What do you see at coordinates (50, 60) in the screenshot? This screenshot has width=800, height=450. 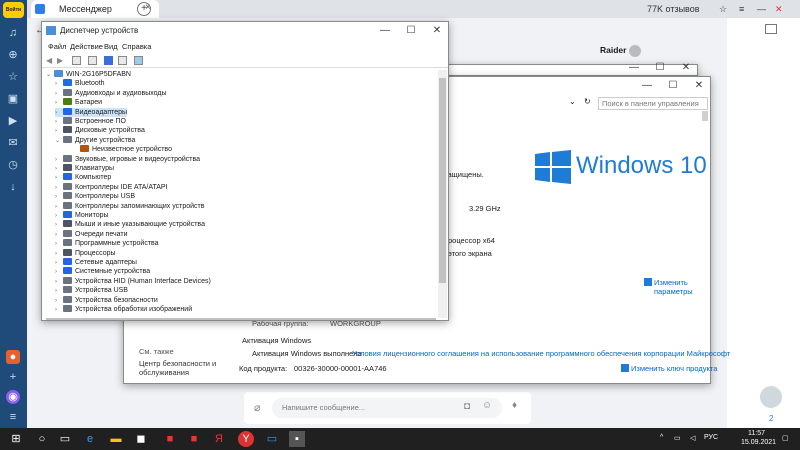 I see `back-icon: ◀` at bounding box center [50, 60].